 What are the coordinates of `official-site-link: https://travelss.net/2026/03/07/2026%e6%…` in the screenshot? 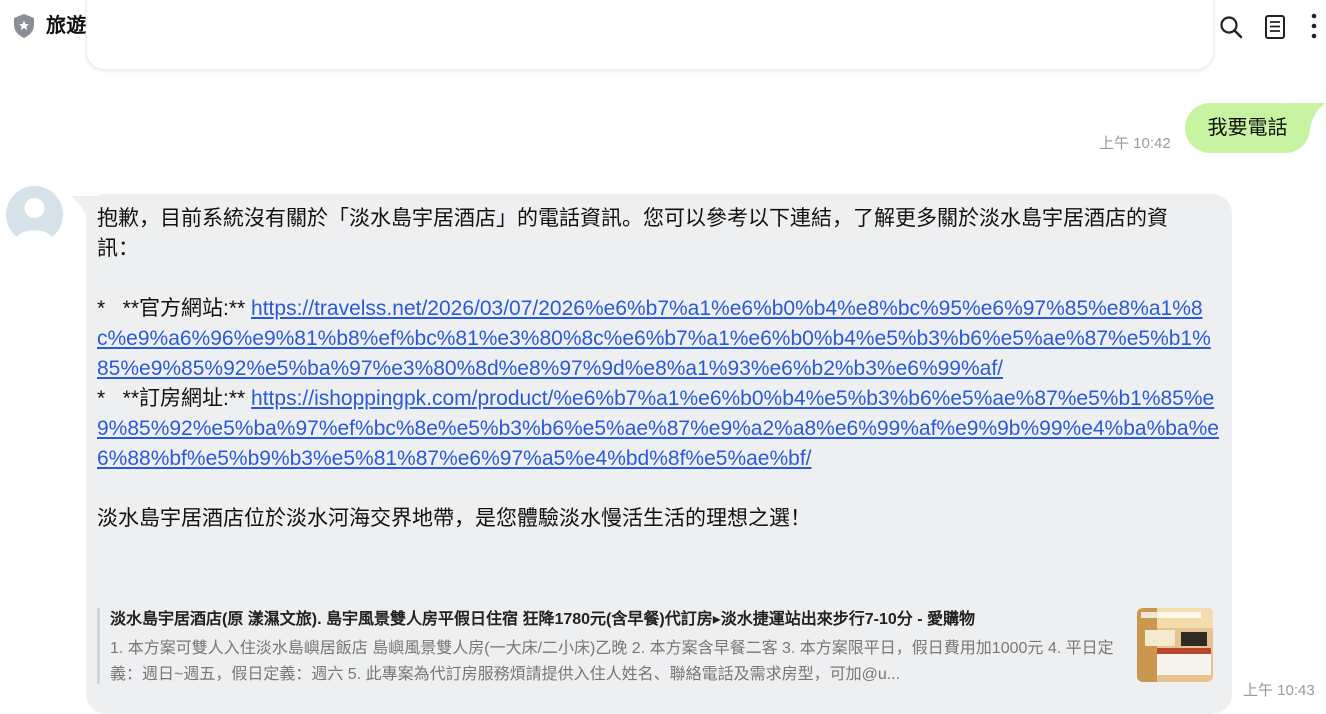 It's located at (654, 338).